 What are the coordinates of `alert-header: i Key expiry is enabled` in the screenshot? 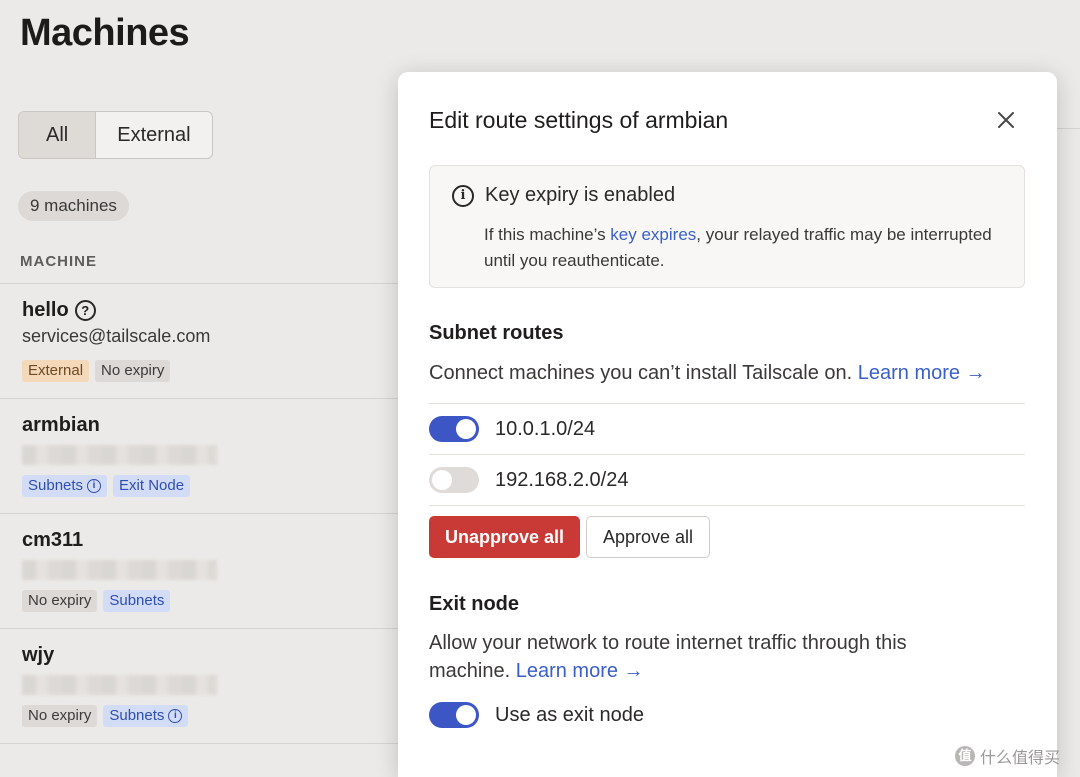 It's located at (563, 195).